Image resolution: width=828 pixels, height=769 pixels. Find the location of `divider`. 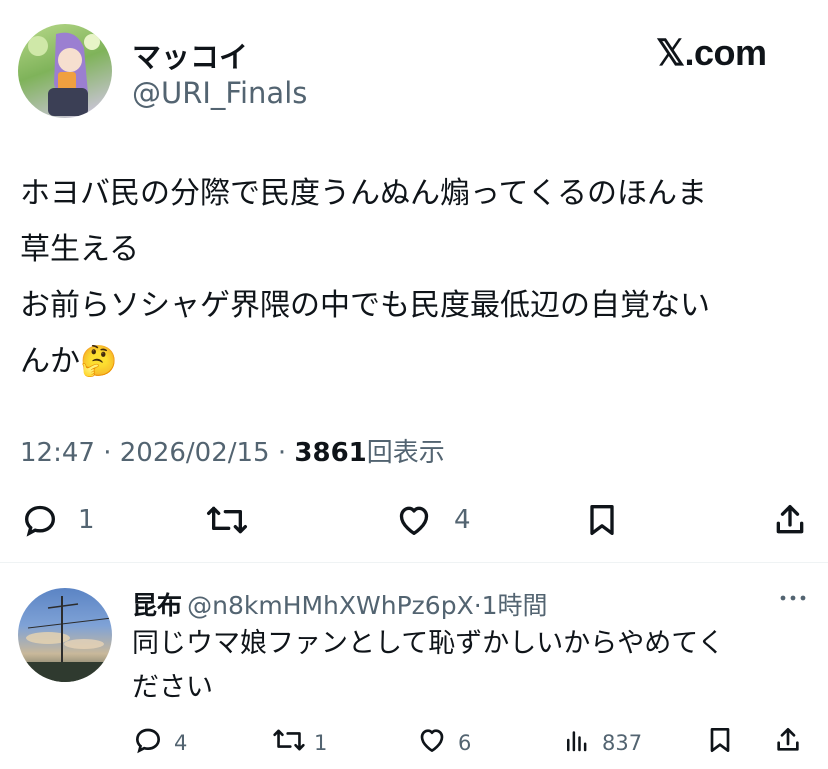

divider is located at coordinates (414, 562).